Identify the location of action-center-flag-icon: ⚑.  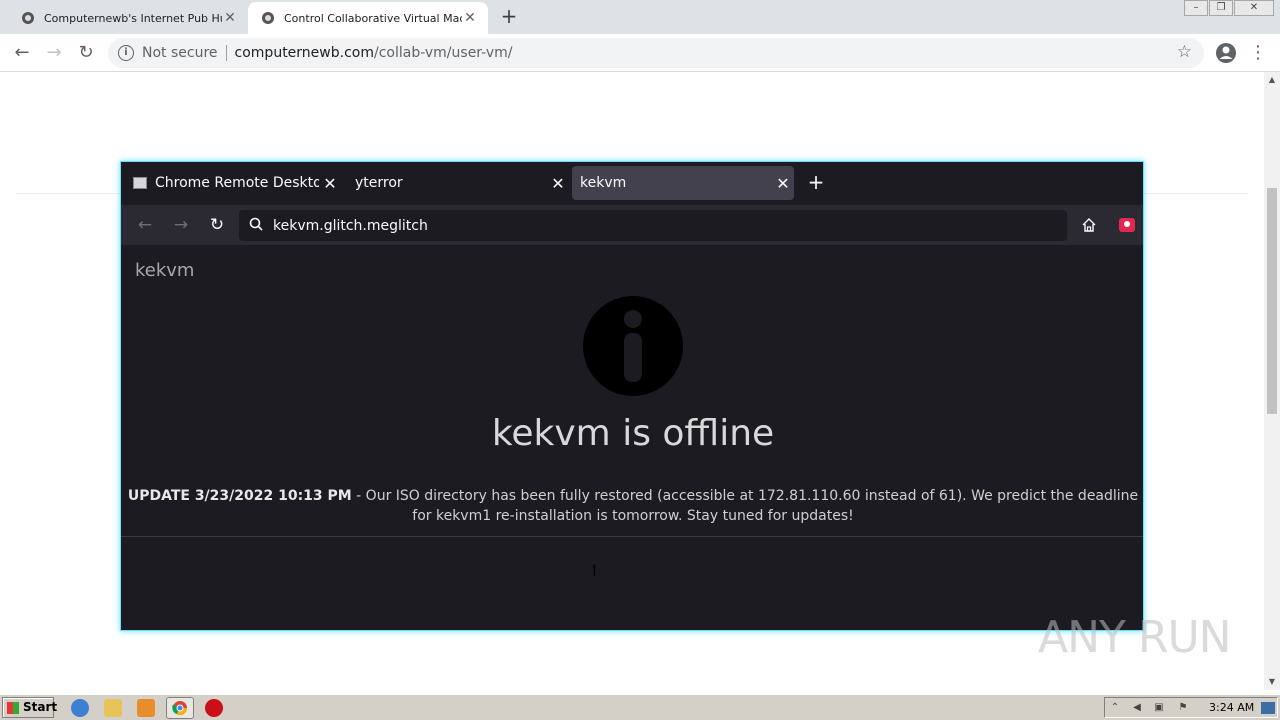
(1183, 708).